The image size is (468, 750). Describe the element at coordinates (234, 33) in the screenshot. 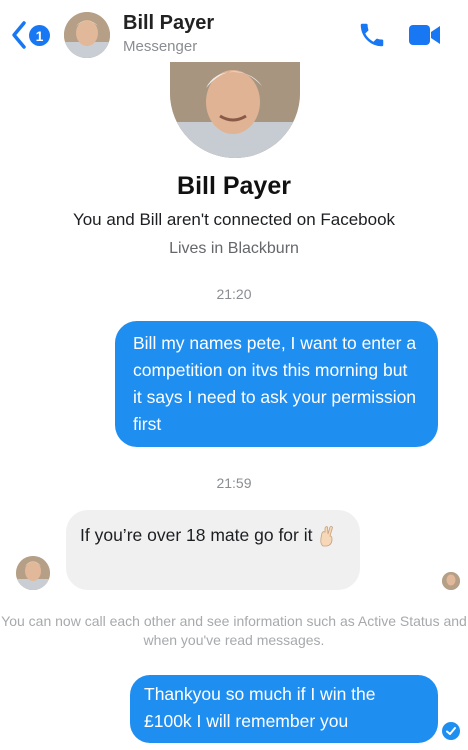

I see `chat-header: 1 Bill Payer Messenger` at that location.